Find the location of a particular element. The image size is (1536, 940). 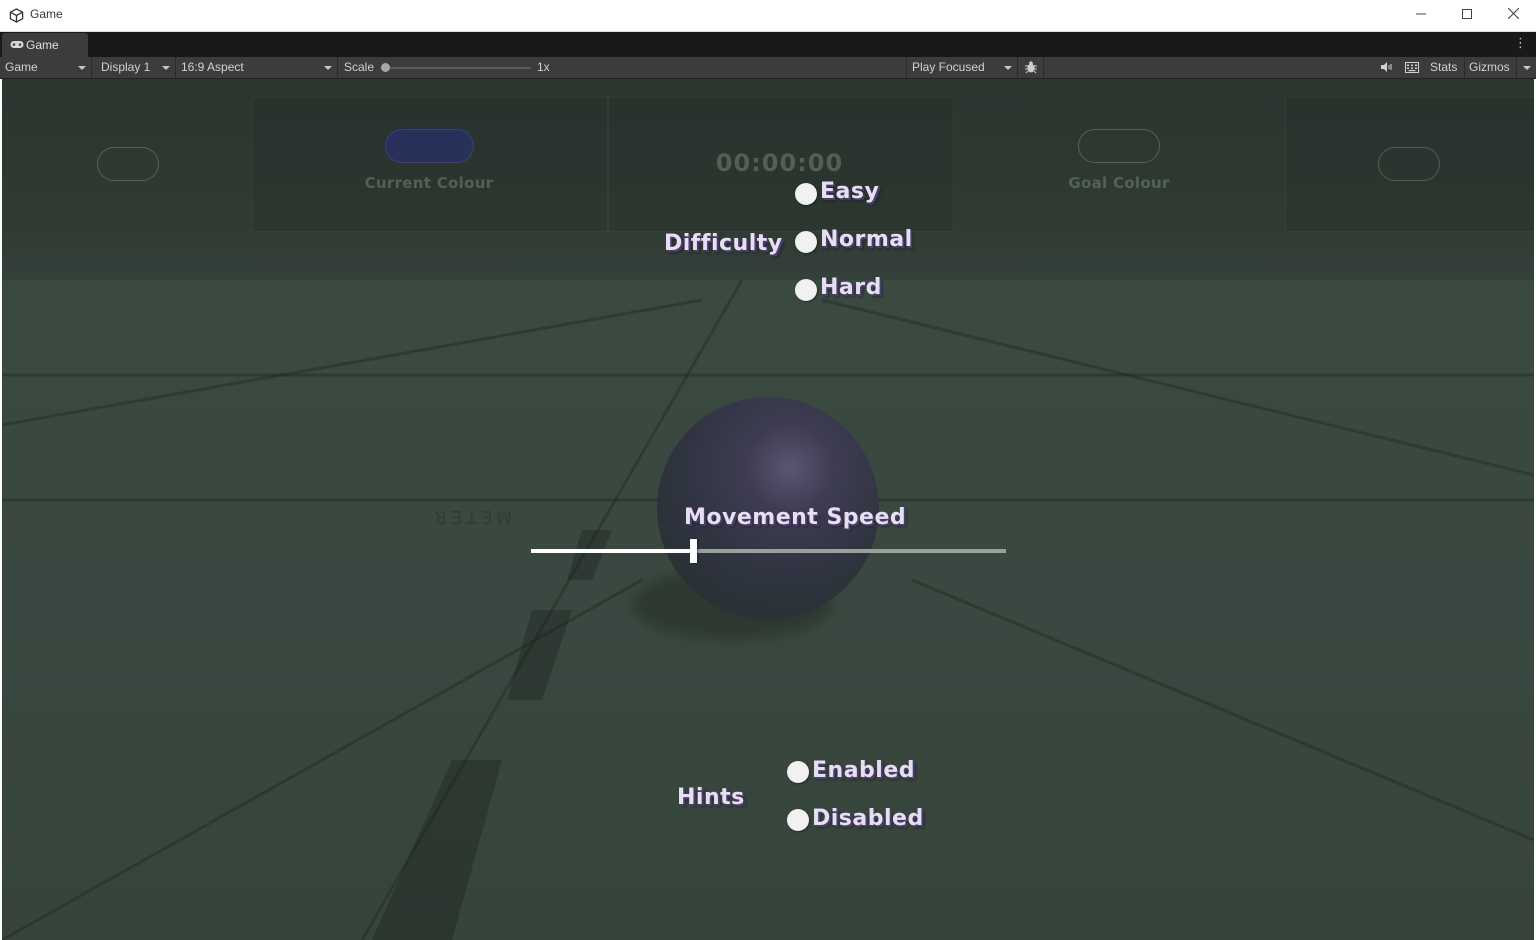

hints-enabled-radio is located at coordinates (798, 772).